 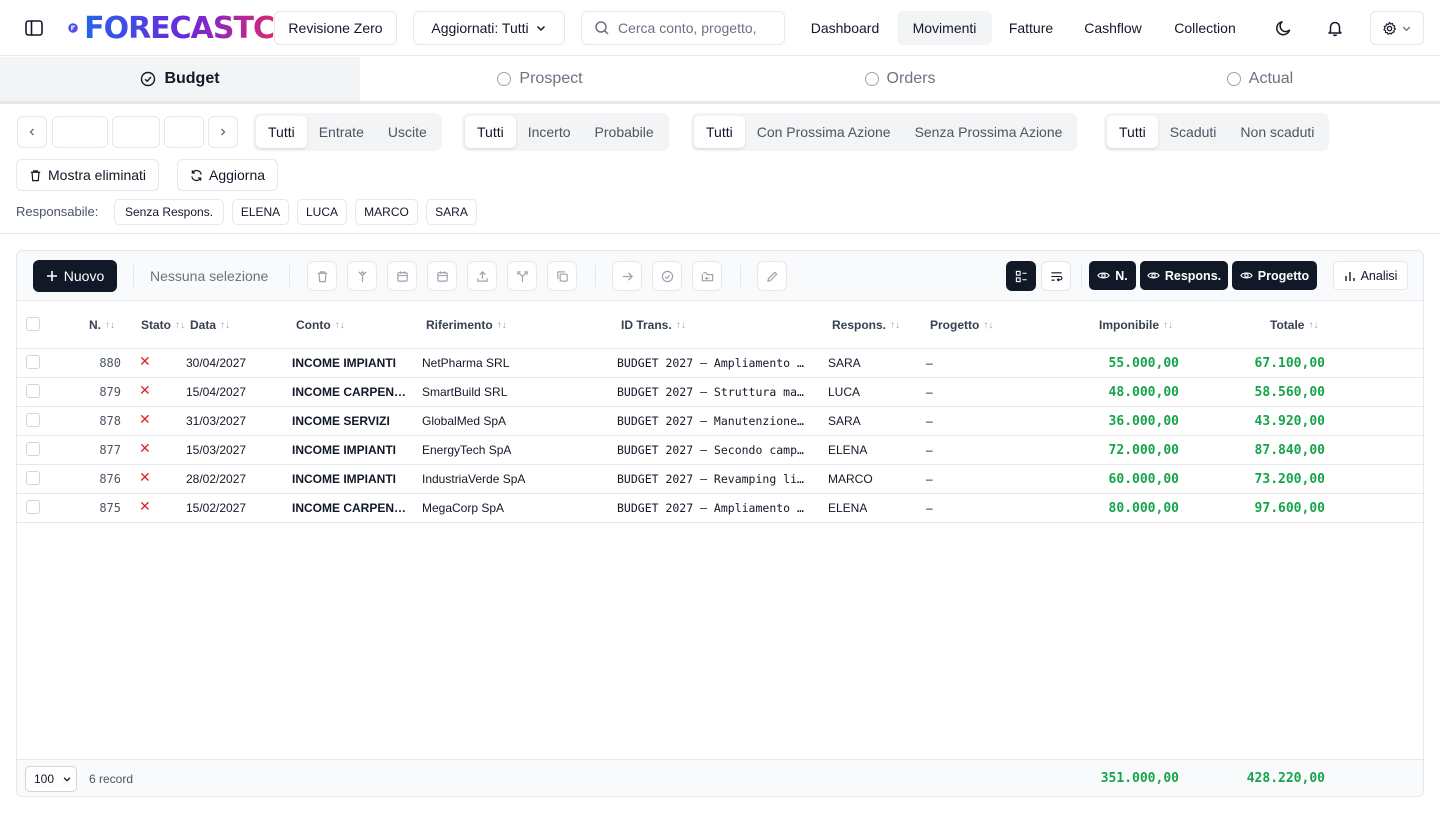 What do you see at coordinates (1406, 28) in the screenshot?
I see `chevron-down-icon` at bounding box center [1406, 28].